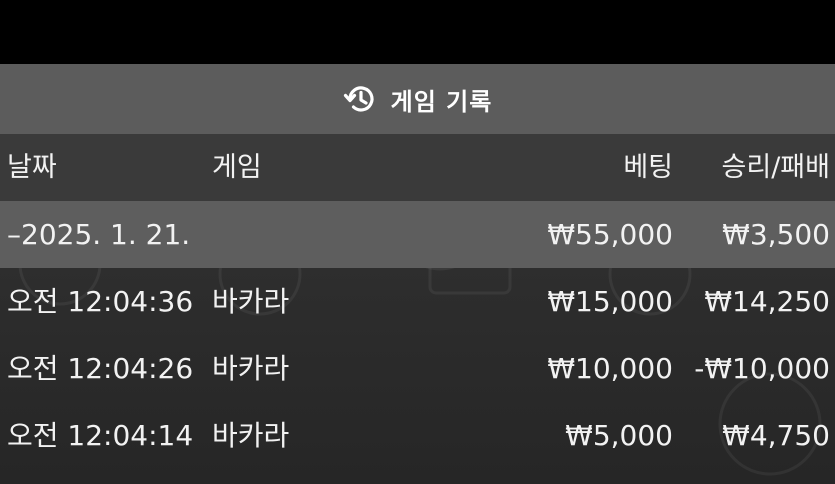 The width and height of the screenshot is (835, 484). What do you see at coordinates (776, 435) in the screenshot?
I see `row-result: ₩4,750` at bounding box center [776, 435].